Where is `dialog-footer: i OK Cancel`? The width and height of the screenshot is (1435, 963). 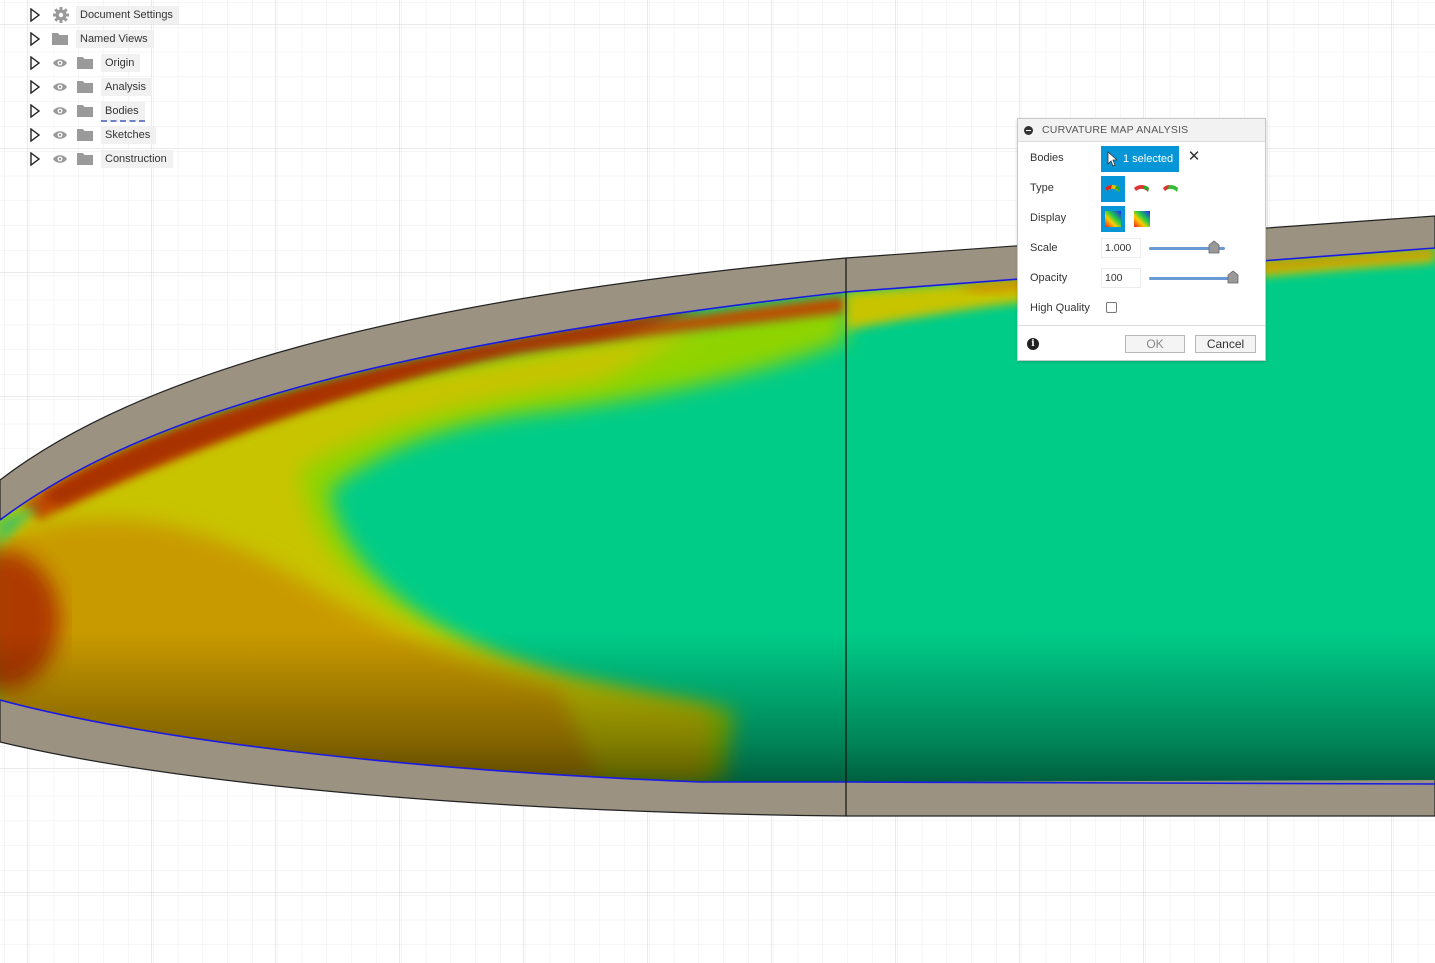 dialog-footer: i OK Cancel is located at coordinates (1141, 343).